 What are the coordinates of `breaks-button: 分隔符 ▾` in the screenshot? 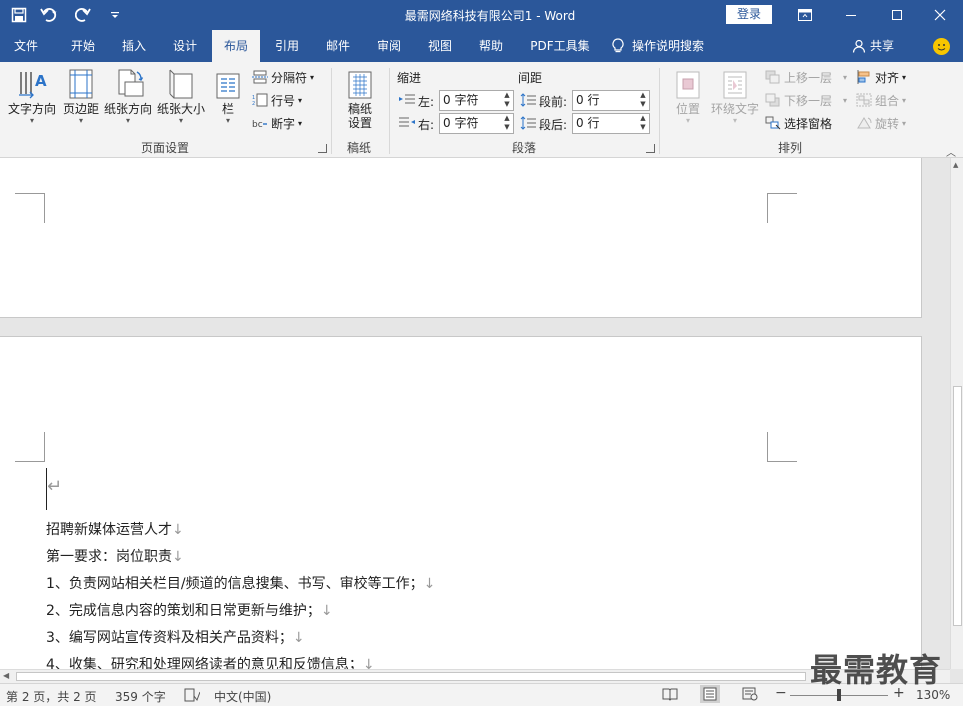 It's located at (283, 77).